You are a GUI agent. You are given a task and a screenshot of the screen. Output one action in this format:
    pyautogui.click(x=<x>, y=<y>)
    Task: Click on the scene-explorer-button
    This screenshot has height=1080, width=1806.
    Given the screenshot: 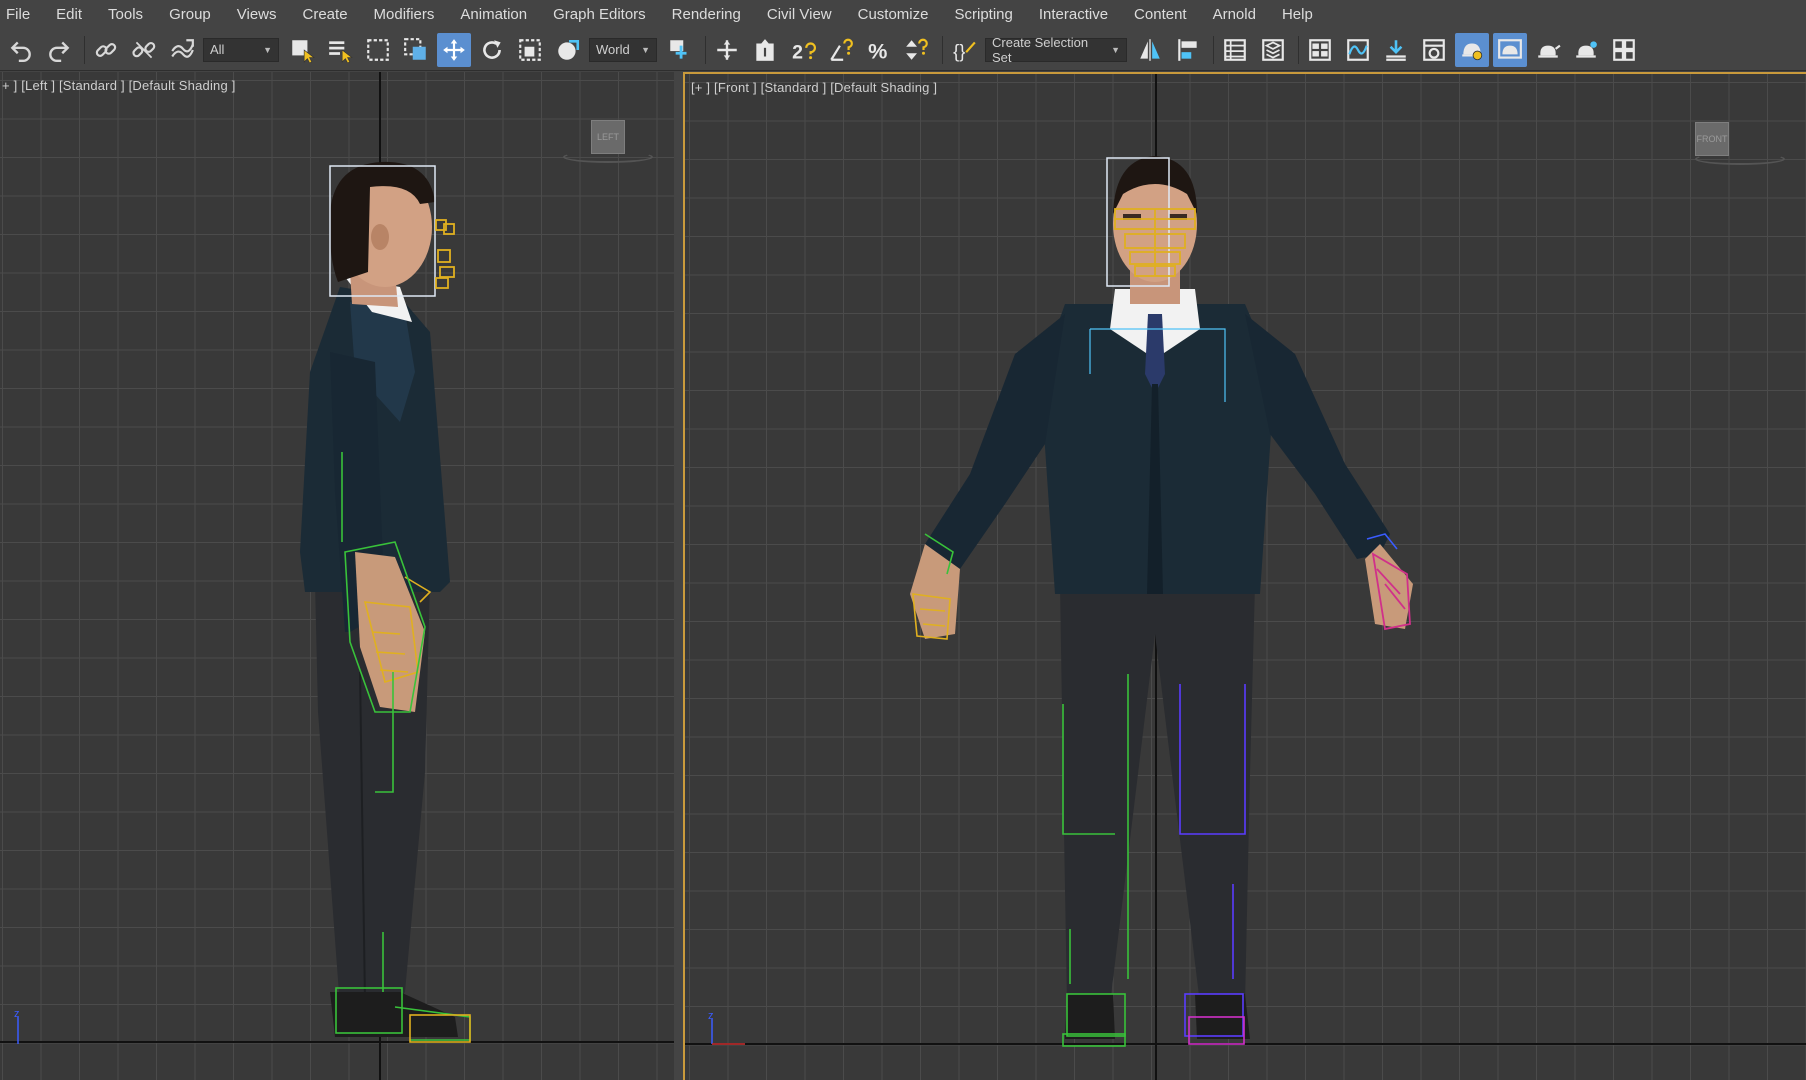 What is the action you would take?
    pyautogui.click(x=1235, y=50)
    